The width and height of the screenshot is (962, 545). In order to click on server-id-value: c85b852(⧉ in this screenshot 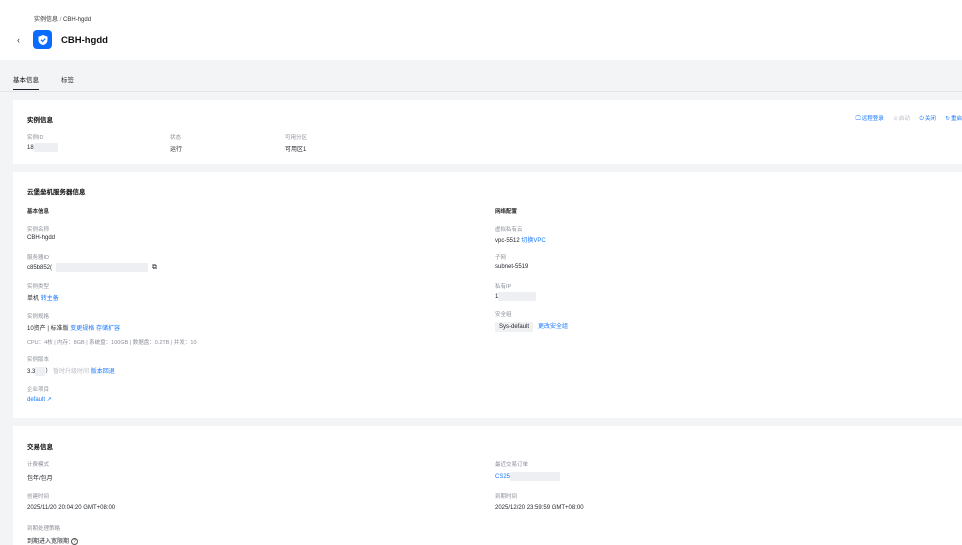, I will do `click(92, 267)`.